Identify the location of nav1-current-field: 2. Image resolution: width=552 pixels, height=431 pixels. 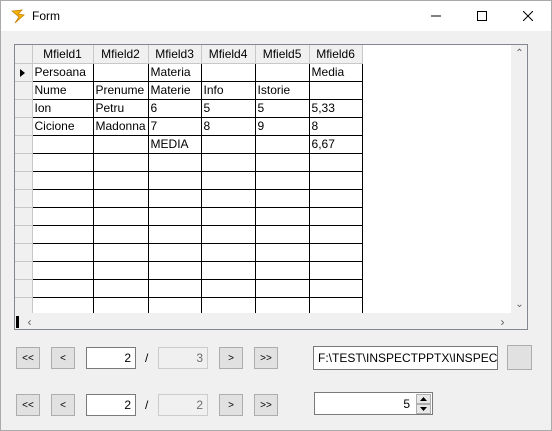
(111, 358).